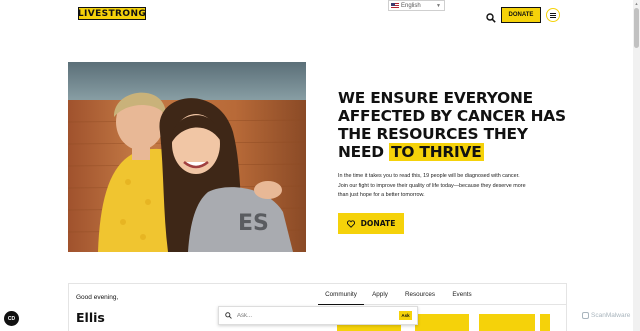  What do you see at coordinates (350, 223) in the screenshot?
I see `heart-icon` at bounding box center [350, 223].